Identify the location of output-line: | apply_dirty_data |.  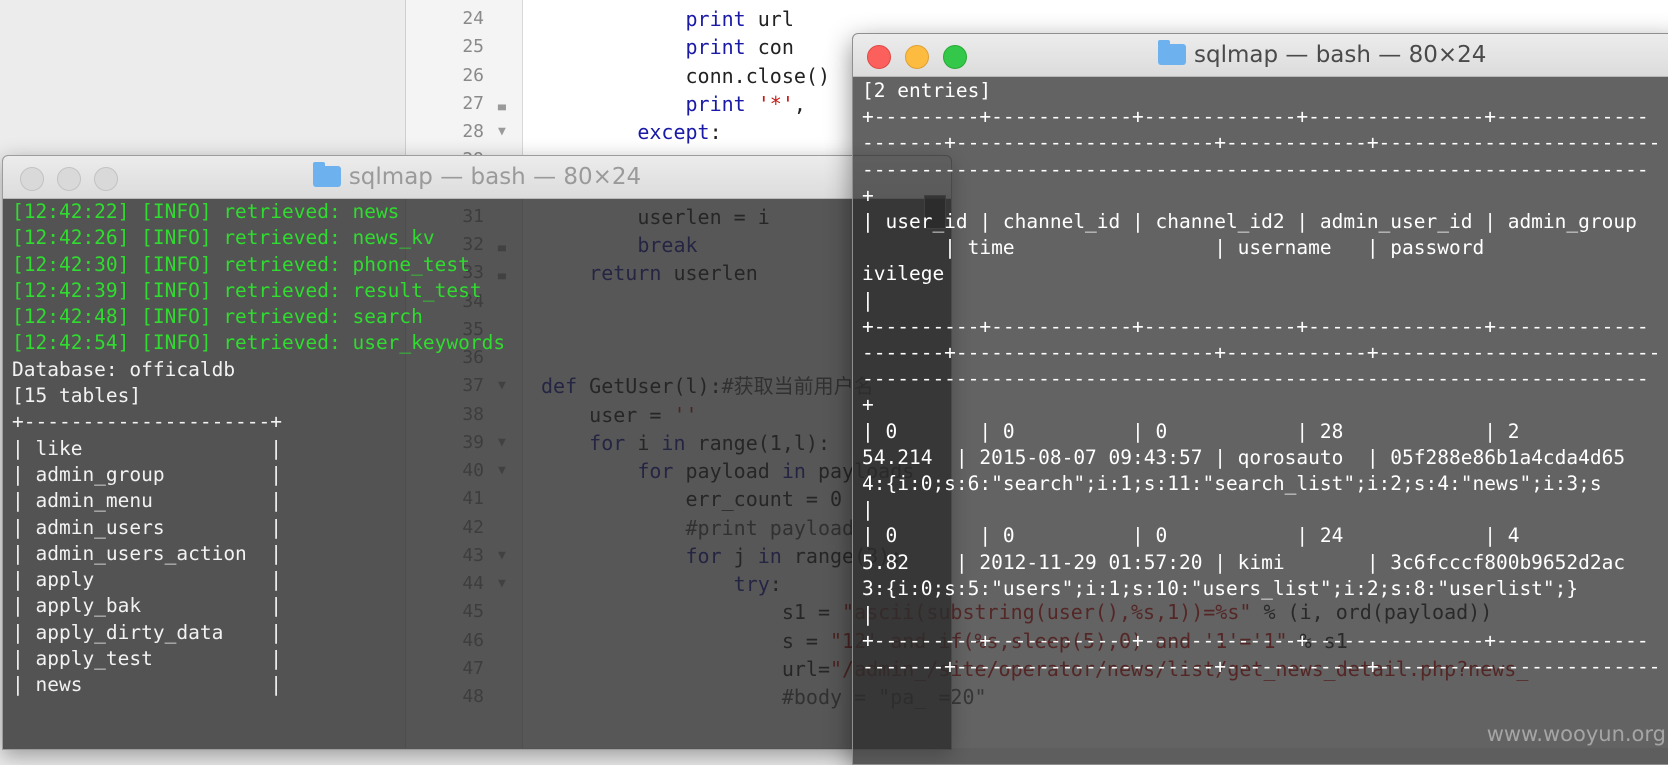
(147, 632).